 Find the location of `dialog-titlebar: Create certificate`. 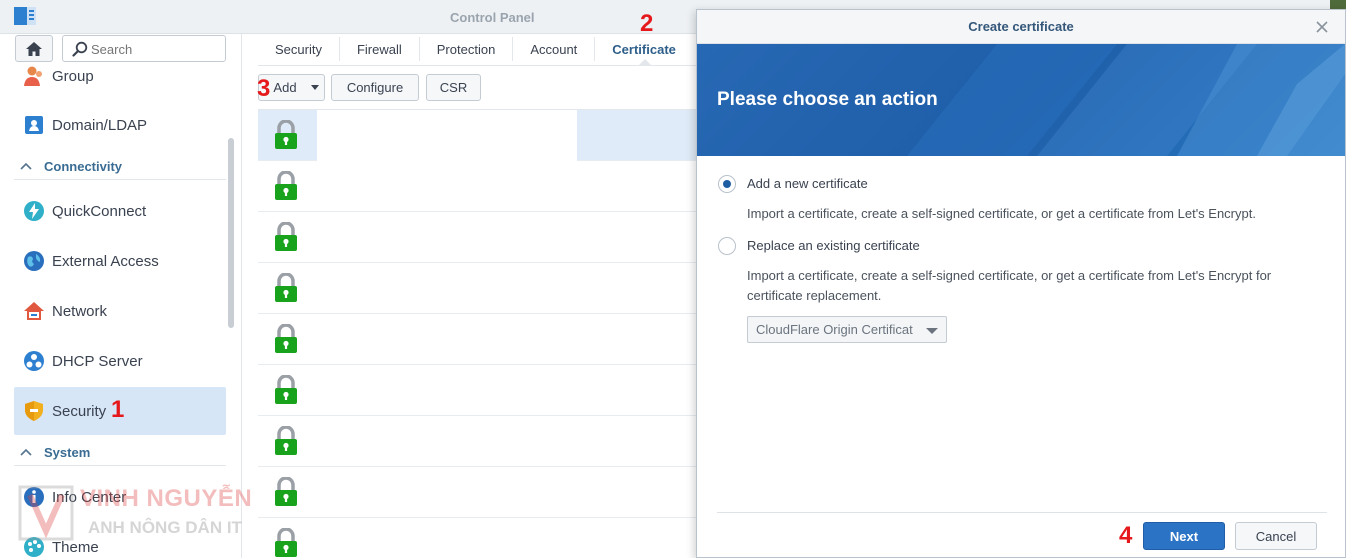

dialog-titlebar: Create certificate is located at coordinates (1021, 27).